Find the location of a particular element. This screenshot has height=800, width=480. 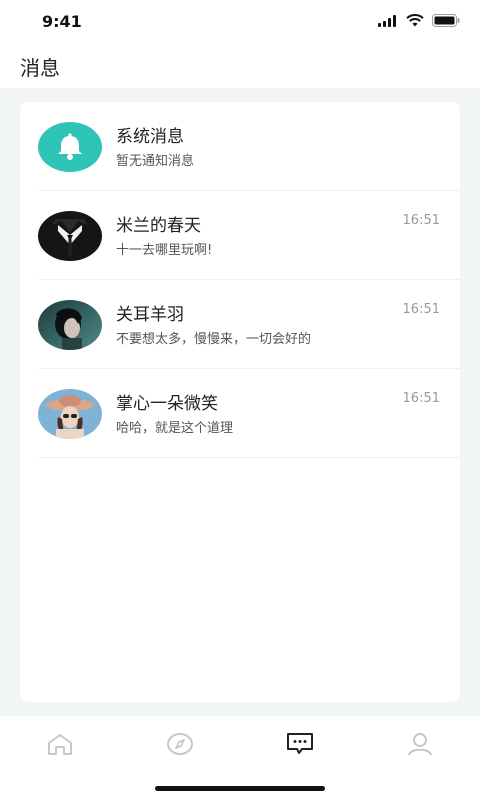

status-bar: 9:41 is located at coordinates (240, 22).